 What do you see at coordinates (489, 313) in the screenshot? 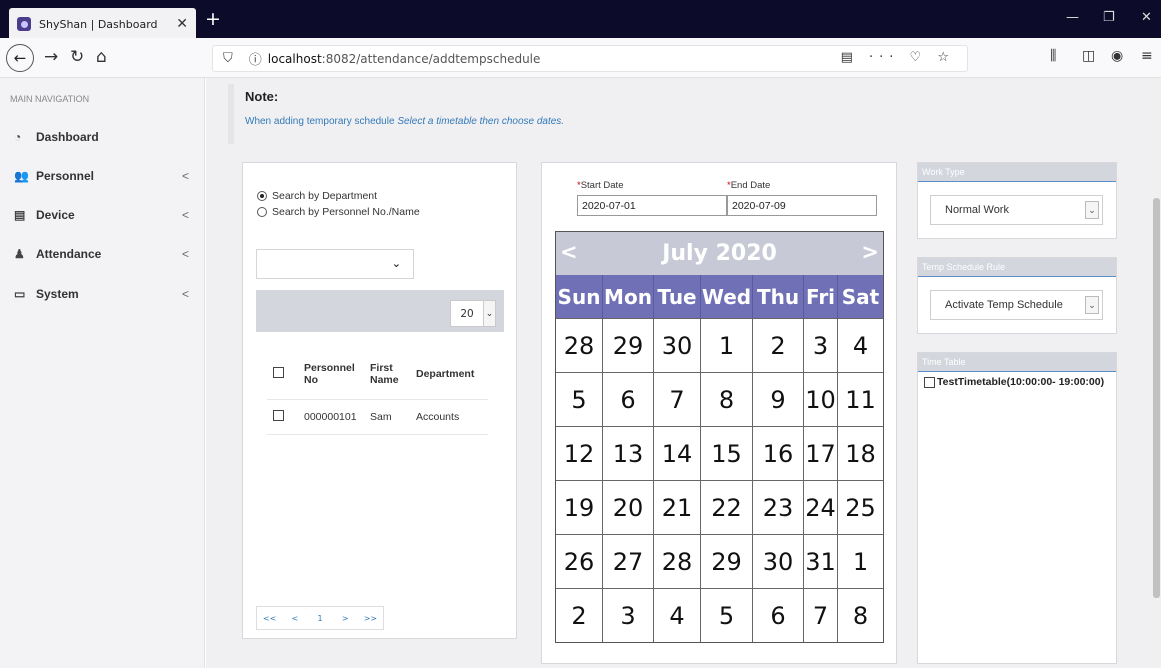
I see `chevron-down-icon: ⌄` at bounding box center [489, 313].